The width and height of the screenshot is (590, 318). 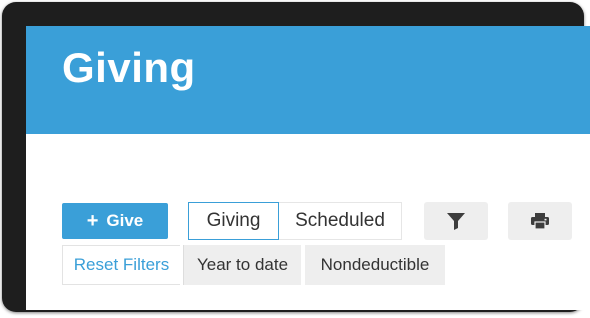 I want to click on reset-filters-link: Reset Filters, so click(x=121, y=265).